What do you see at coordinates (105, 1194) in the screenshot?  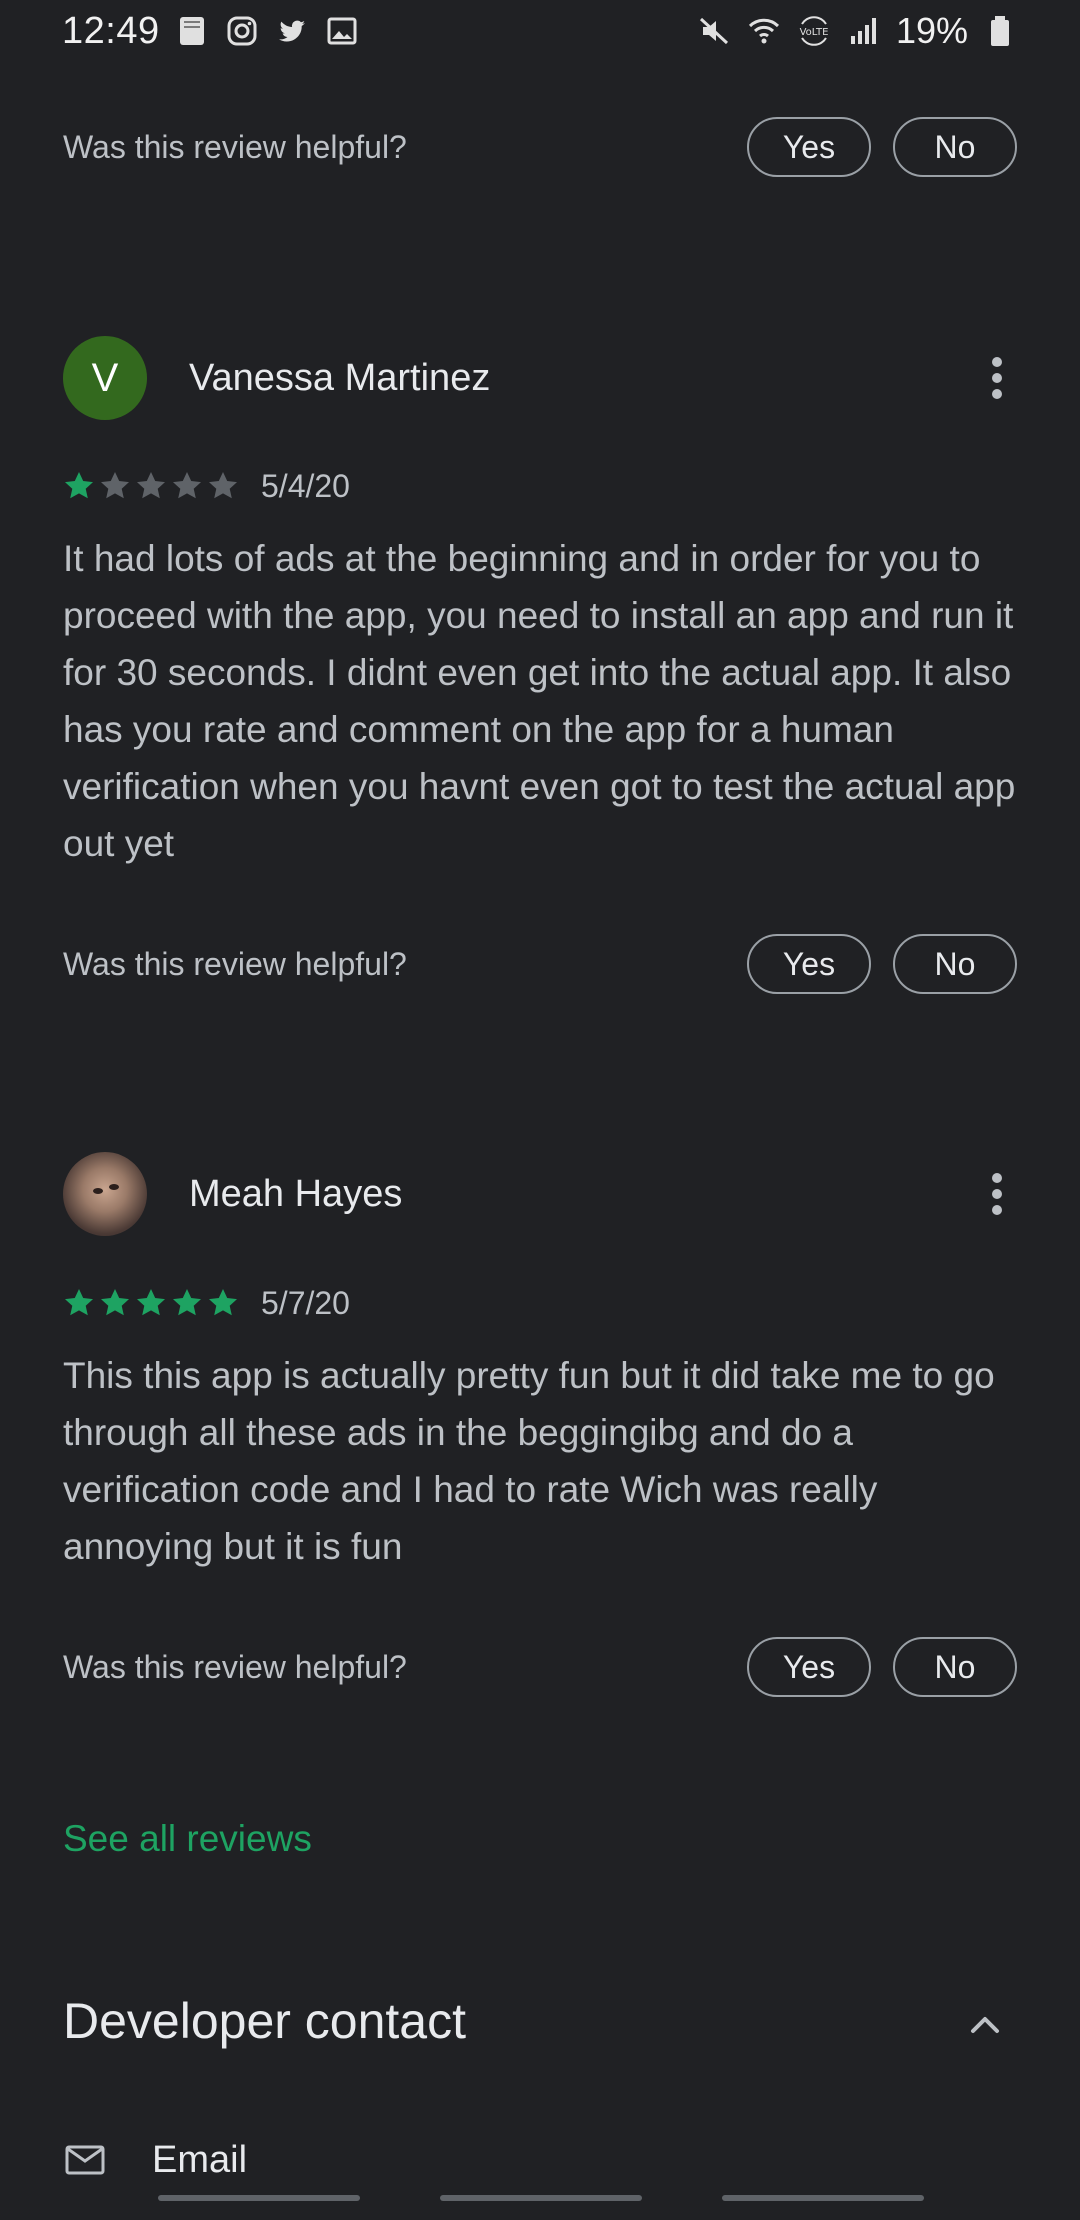 I see `avatar` at bounding box center [105, 1194].